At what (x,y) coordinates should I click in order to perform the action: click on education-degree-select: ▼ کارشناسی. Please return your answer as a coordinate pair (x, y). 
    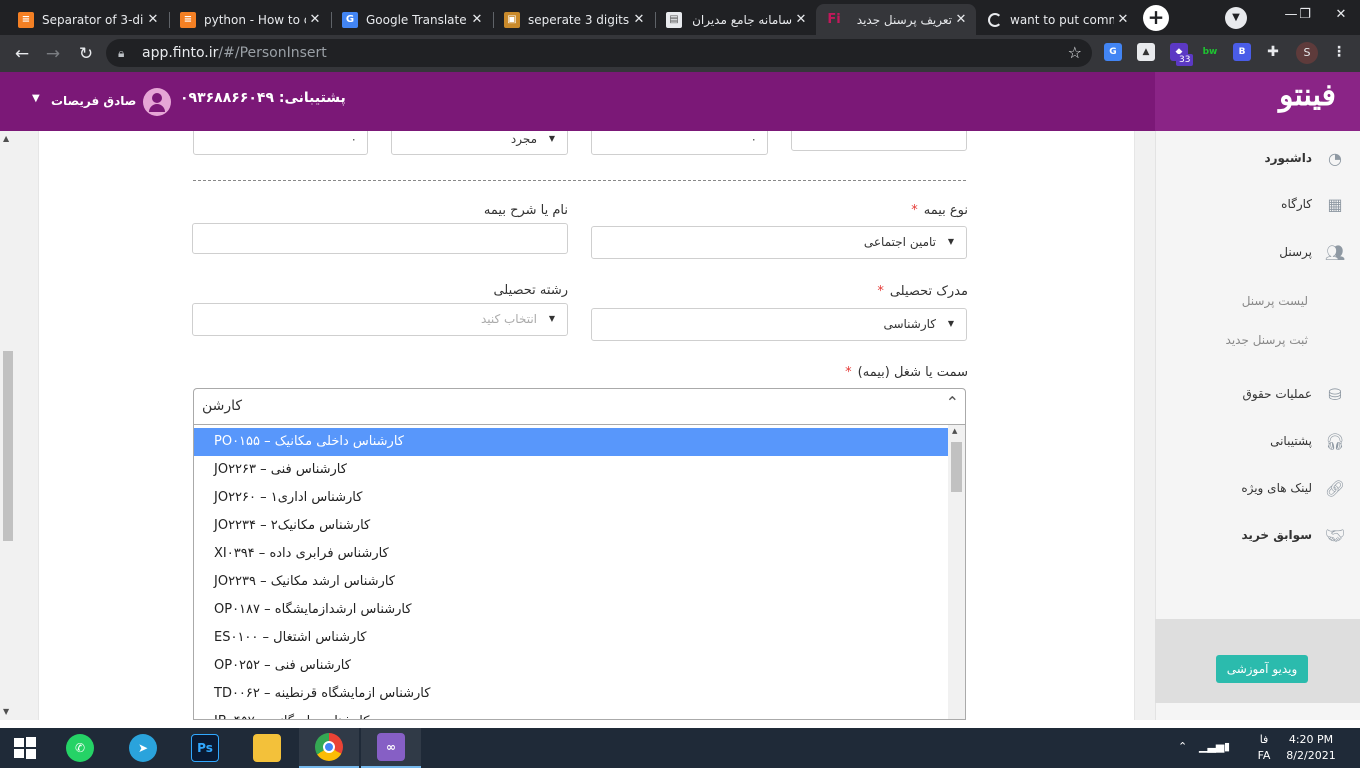
    Looking at the image, I should click on (779, 324).